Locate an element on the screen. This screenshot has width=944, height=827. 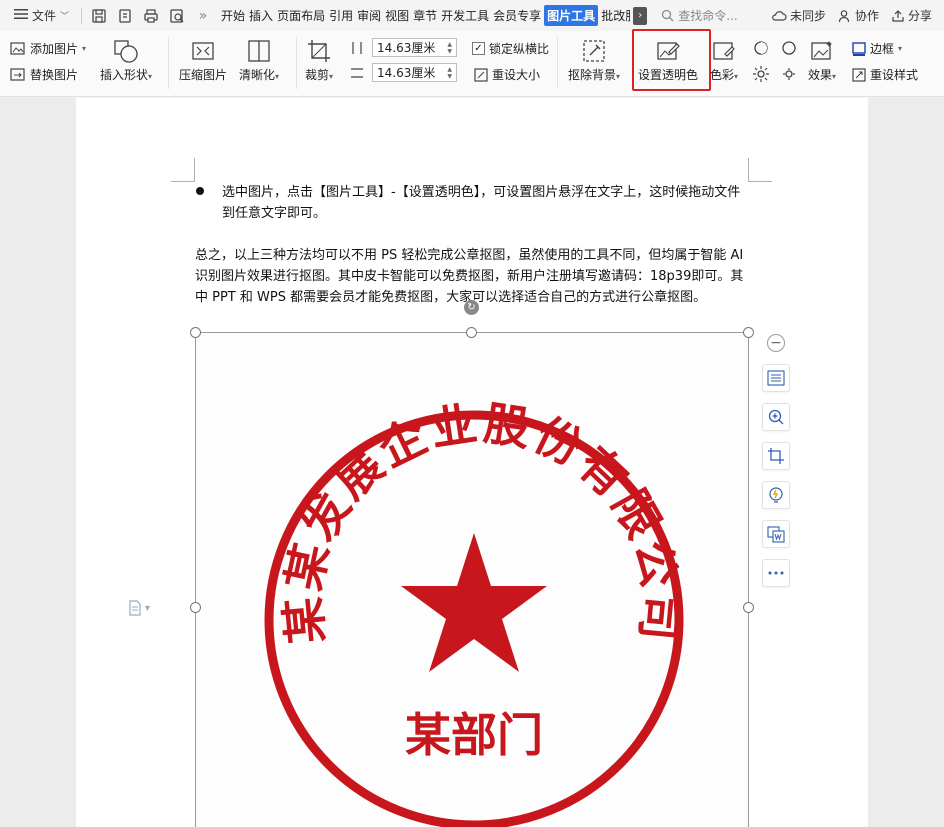
resize-handle-w is located at coordinates (195, 607).